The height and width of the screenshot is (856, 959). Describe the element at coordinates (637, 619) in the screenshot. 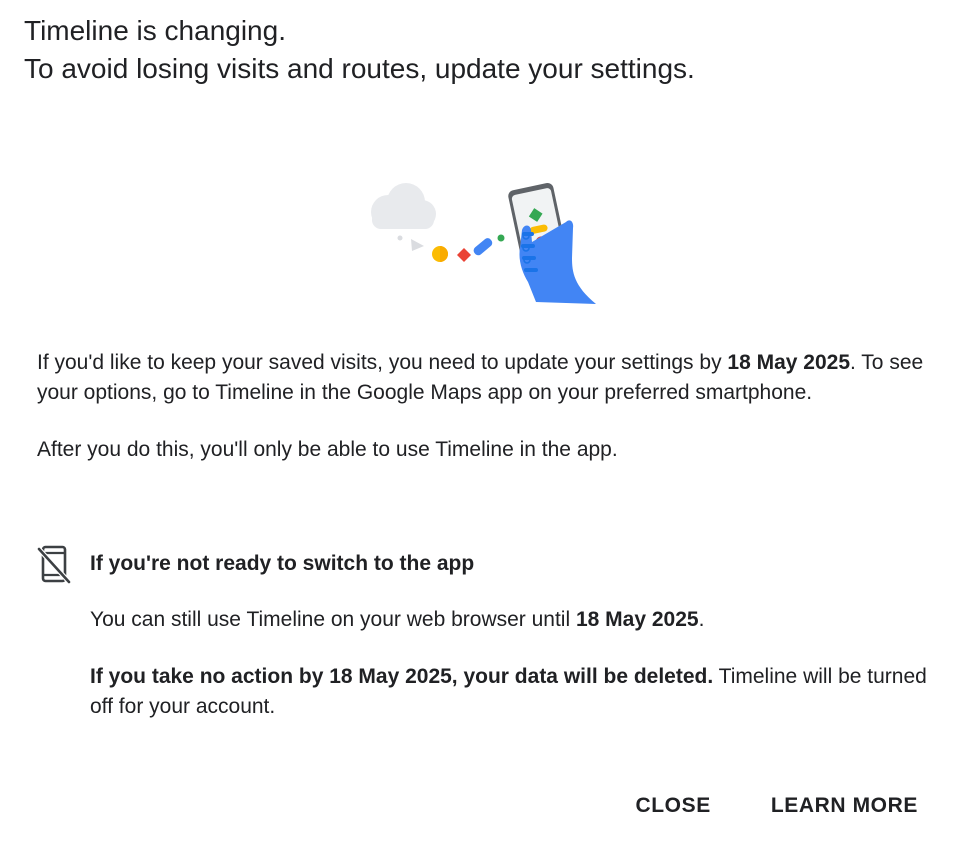

I see `web-browser-deadline-date: 18 May 2025` at that location.